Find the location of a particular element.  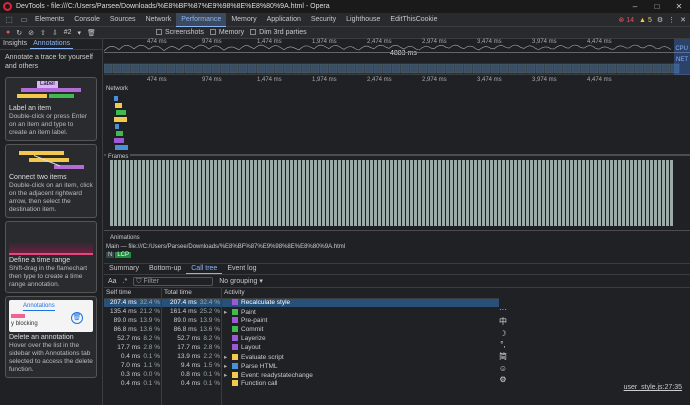

tab-elements: Elements is located at coordinates (49, 20).